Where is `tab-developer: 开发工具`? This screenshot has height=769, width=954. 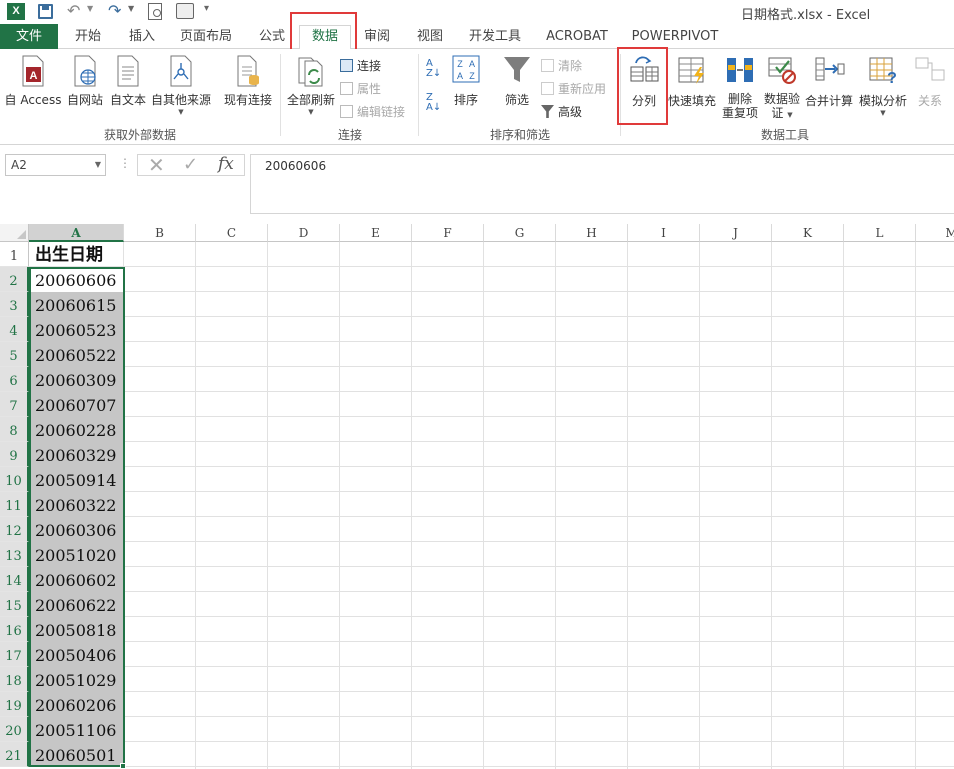 tab-developer: 开发工具 is located at coordinates (495, 36).